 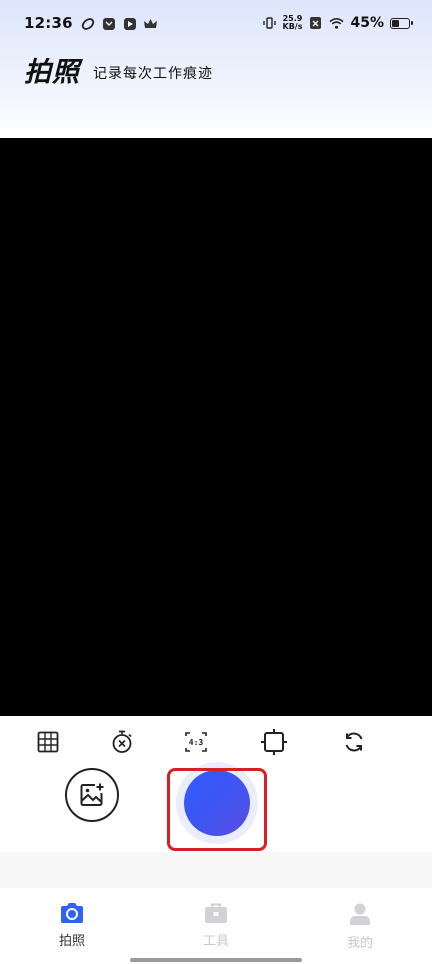 I want to click on switch-camera-button, so click(x=354, y=742).